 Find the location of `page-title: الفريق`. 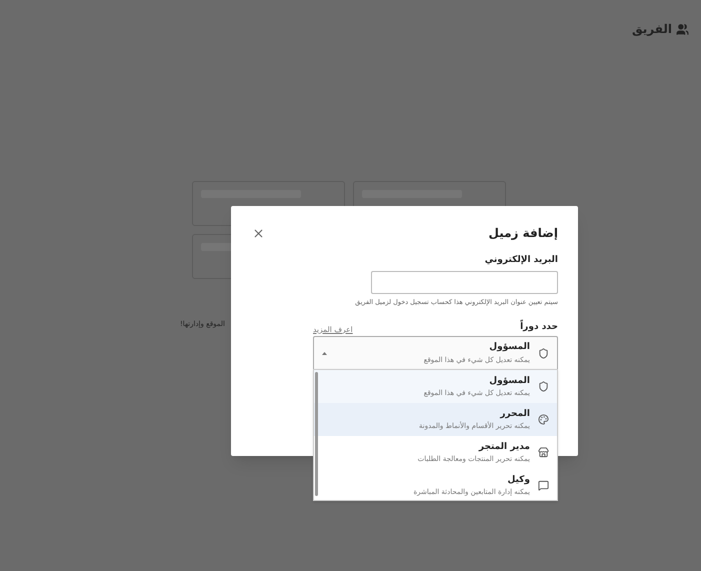

page-title: الفريق is located at coordinates (652, 29).